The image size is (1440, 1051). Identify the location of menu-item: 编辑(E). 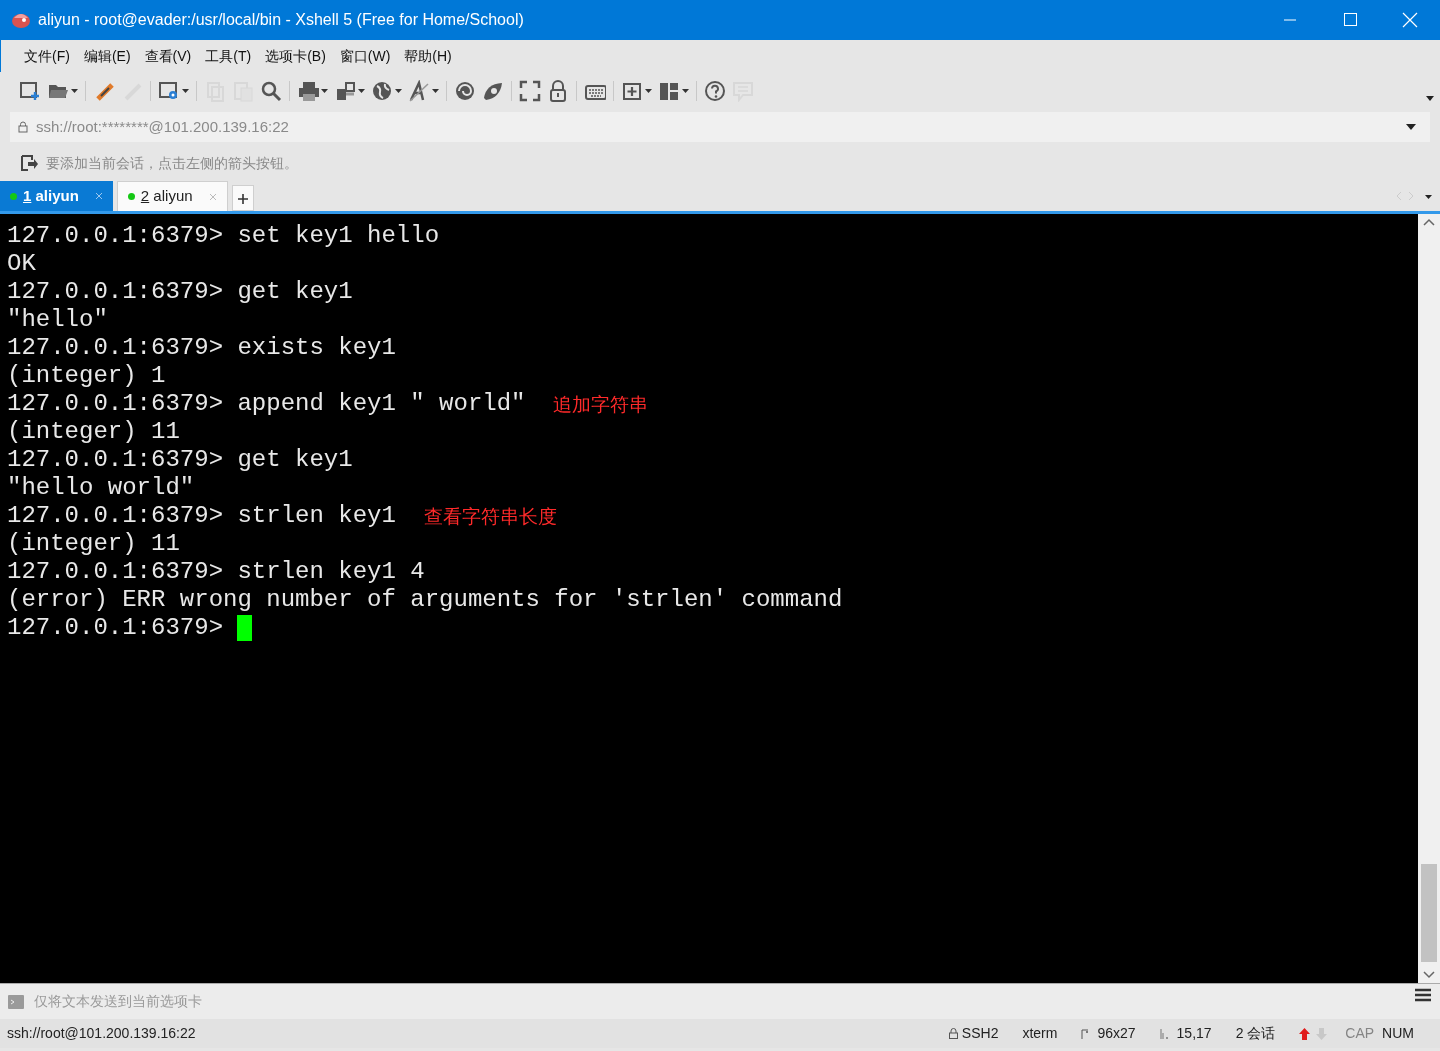
(107, 56).